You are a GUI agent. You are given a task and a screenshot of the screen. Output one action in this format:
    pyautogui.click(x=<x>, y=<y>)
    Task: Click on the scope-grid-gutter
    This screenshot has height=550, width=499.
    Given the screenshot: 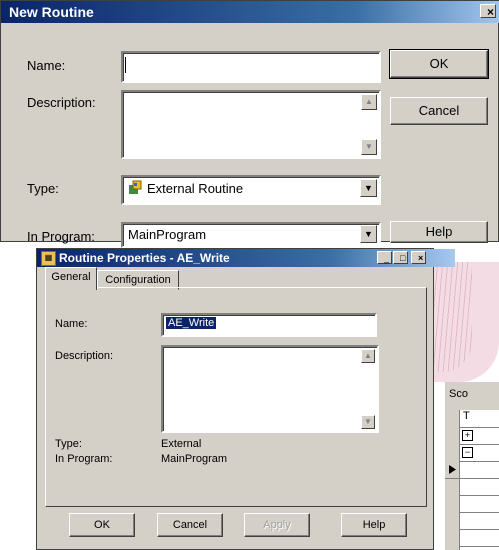 What is the action you would take?
    pyautogui.click(x=452, y=480)
    